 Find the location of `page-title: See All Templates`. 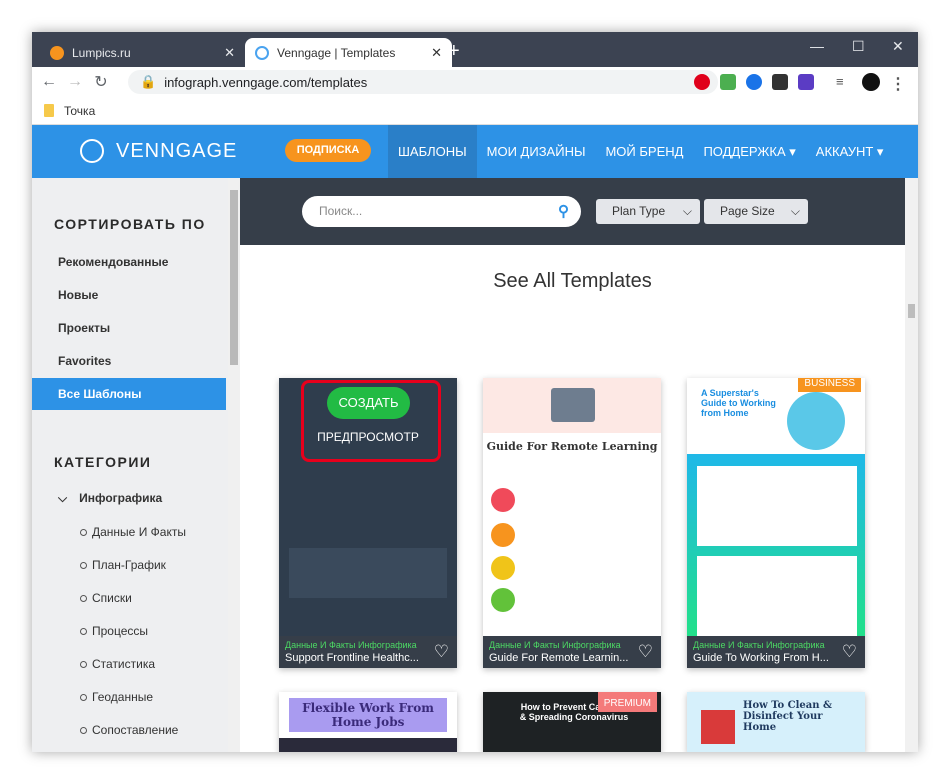

page-title: See All Templates is located at coordinates (572, 281).